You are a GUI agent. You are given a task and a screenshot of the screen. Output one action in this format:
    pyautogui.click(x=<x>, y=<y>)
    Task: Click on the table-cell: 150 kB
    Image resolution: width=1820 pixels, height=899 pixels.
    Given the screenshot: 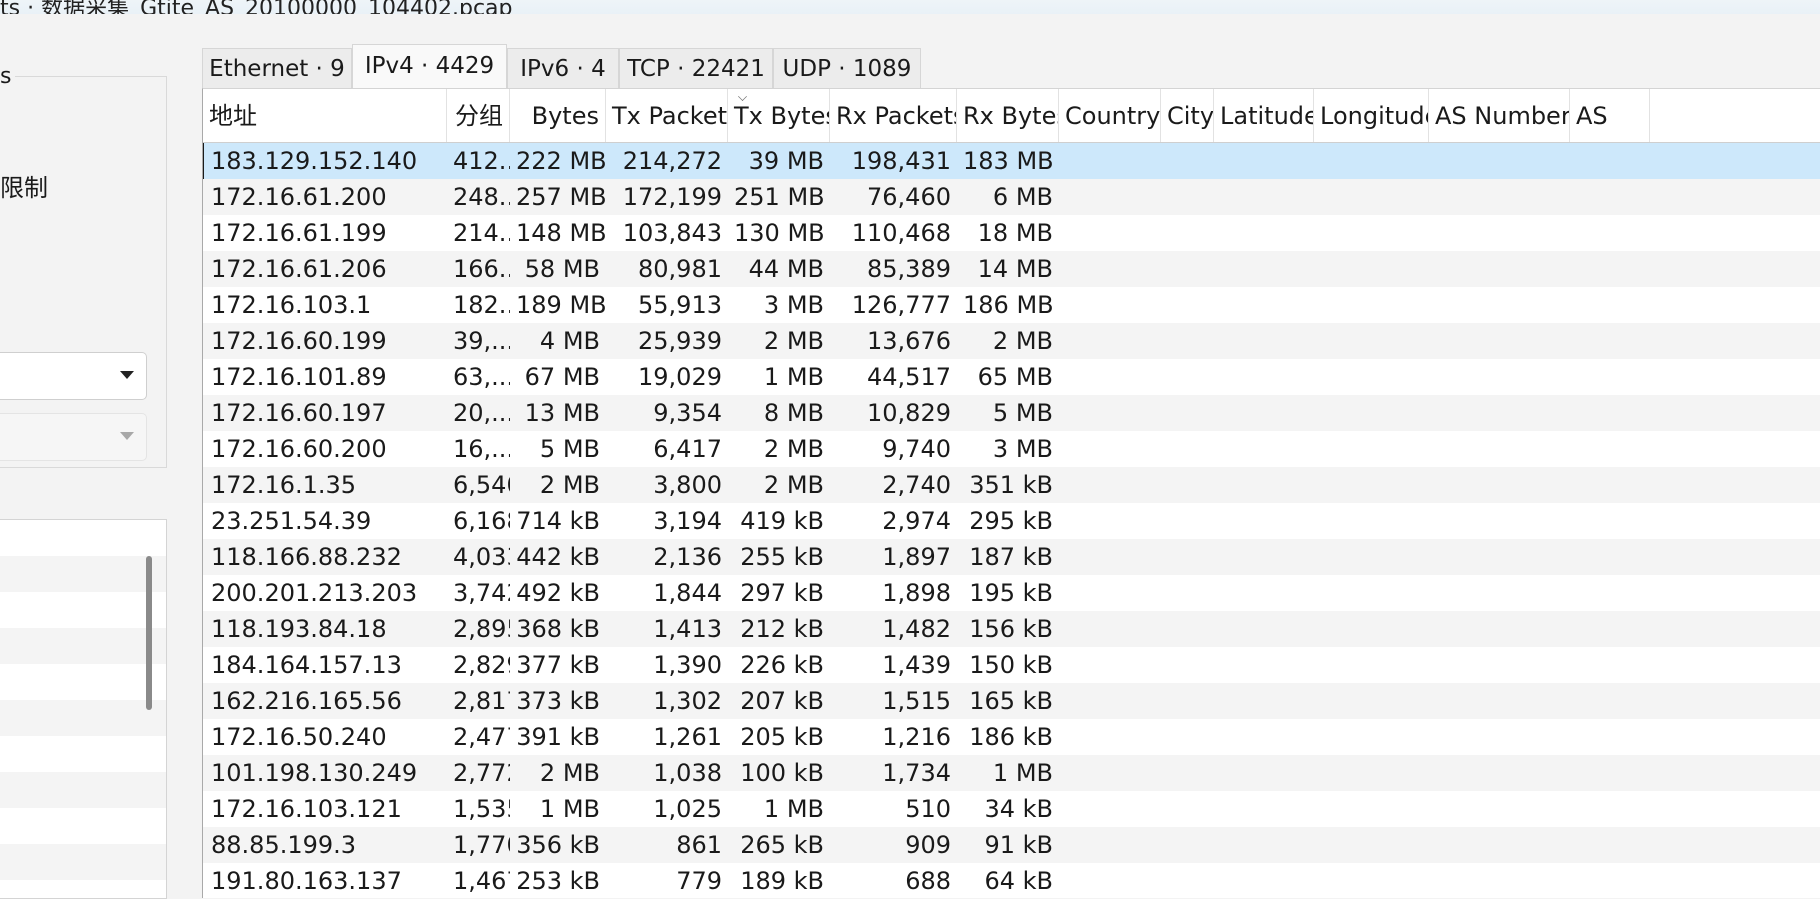 What is the action you would take?
    pyautogui.click(x=1011, y=665)
    